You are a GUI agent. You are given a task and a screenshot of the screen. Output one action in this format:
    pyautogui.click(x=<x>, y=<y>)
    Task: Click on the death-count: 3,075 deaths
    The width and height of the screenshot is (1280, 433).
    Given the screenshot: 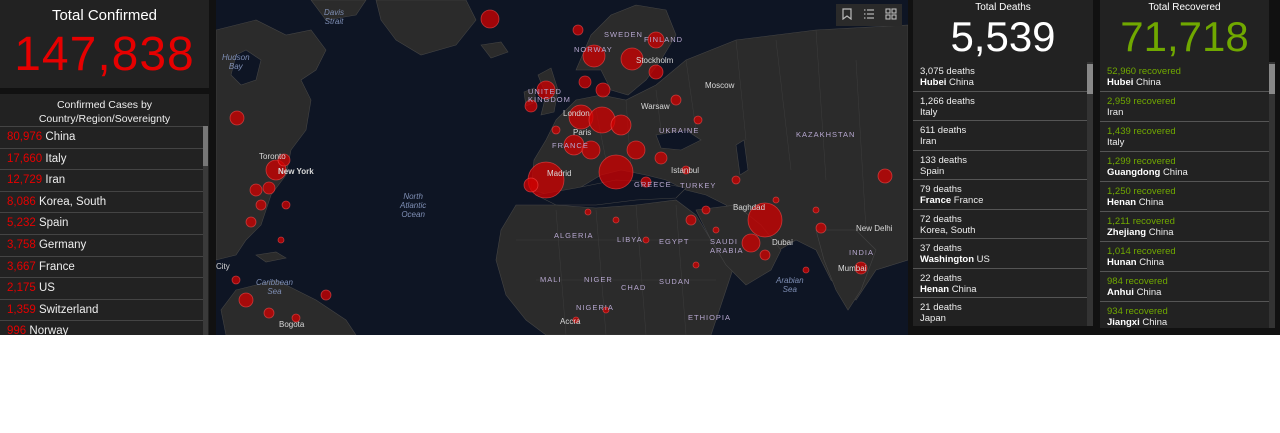 What is the action you would take?
    pyautogui.click(x=947, y=71)
    